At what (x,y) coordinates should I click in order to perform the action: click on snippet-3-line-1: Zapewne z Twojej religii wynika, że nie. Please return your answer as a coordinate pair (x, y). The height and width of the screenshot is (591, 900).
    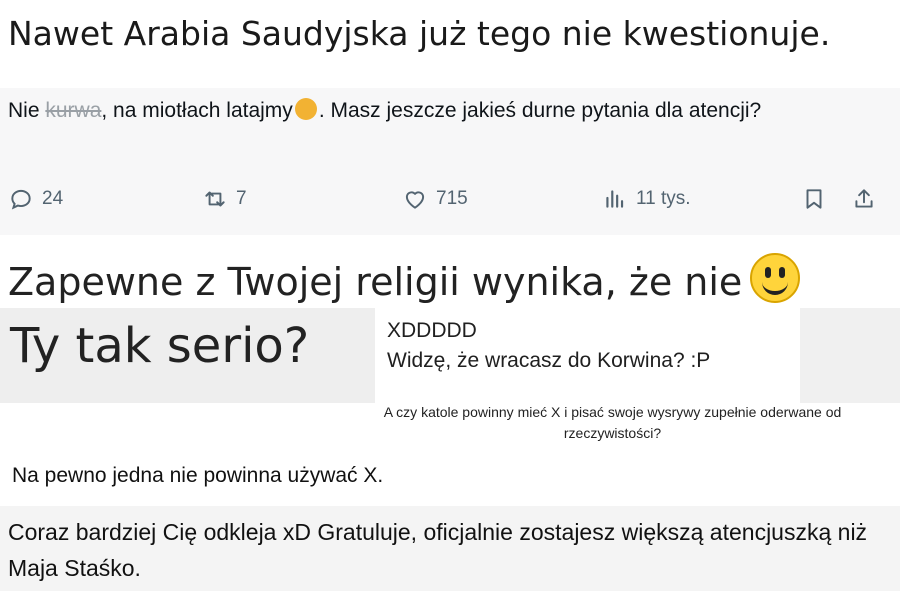
    Looking at the image, I should click on (404, 278).